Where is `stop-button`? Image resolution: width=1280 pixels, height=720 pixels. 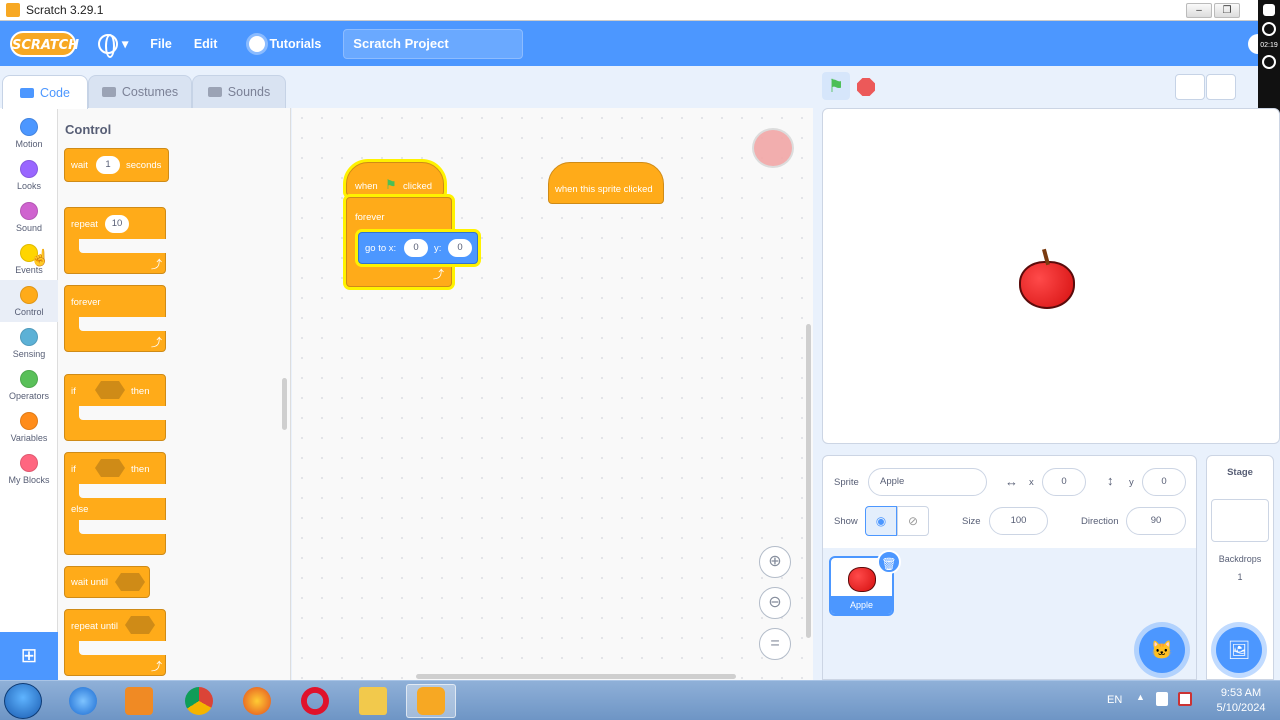 stop-button is located at coordinates (866, 87).